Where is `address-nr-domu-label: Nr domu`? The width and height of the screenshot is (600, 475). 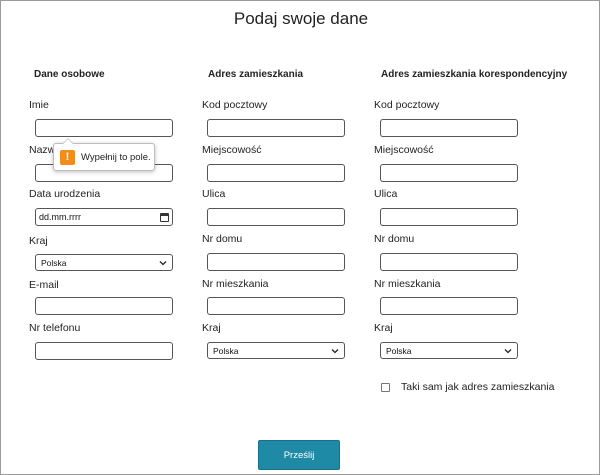 address-nr-domu-label: Nr domu is located at coordinates (222, 239).